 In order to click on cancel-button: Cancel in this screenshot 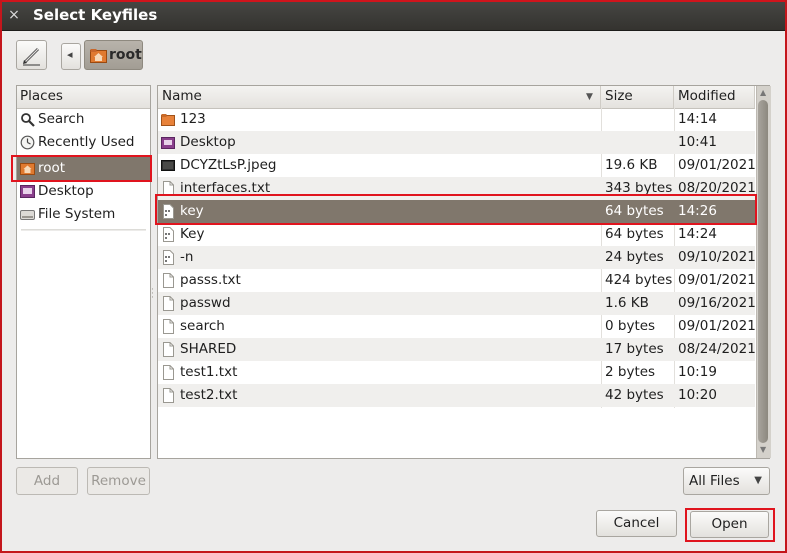, I will do `click(636, 523)`.